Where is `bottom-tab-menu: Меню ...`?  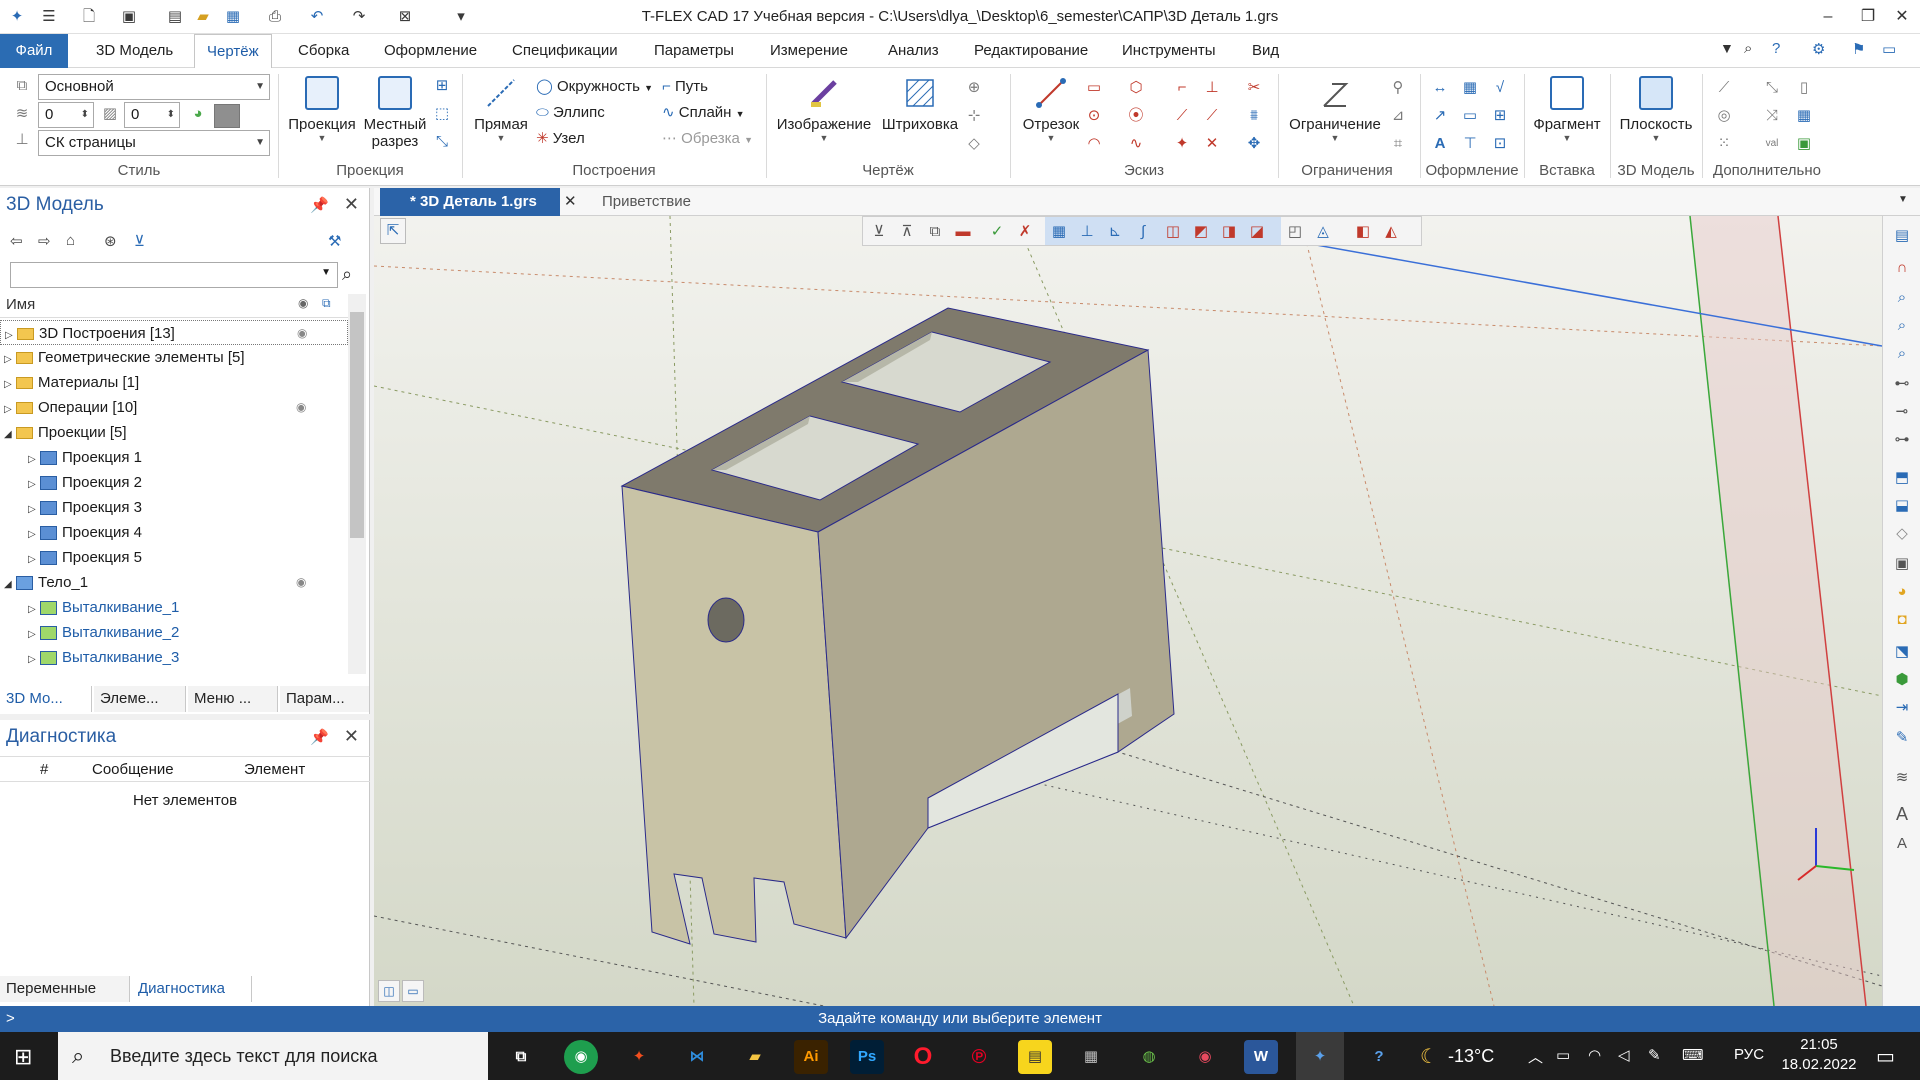
bottom-tab-menu: Меню ... is located at coordinates (233, 699).